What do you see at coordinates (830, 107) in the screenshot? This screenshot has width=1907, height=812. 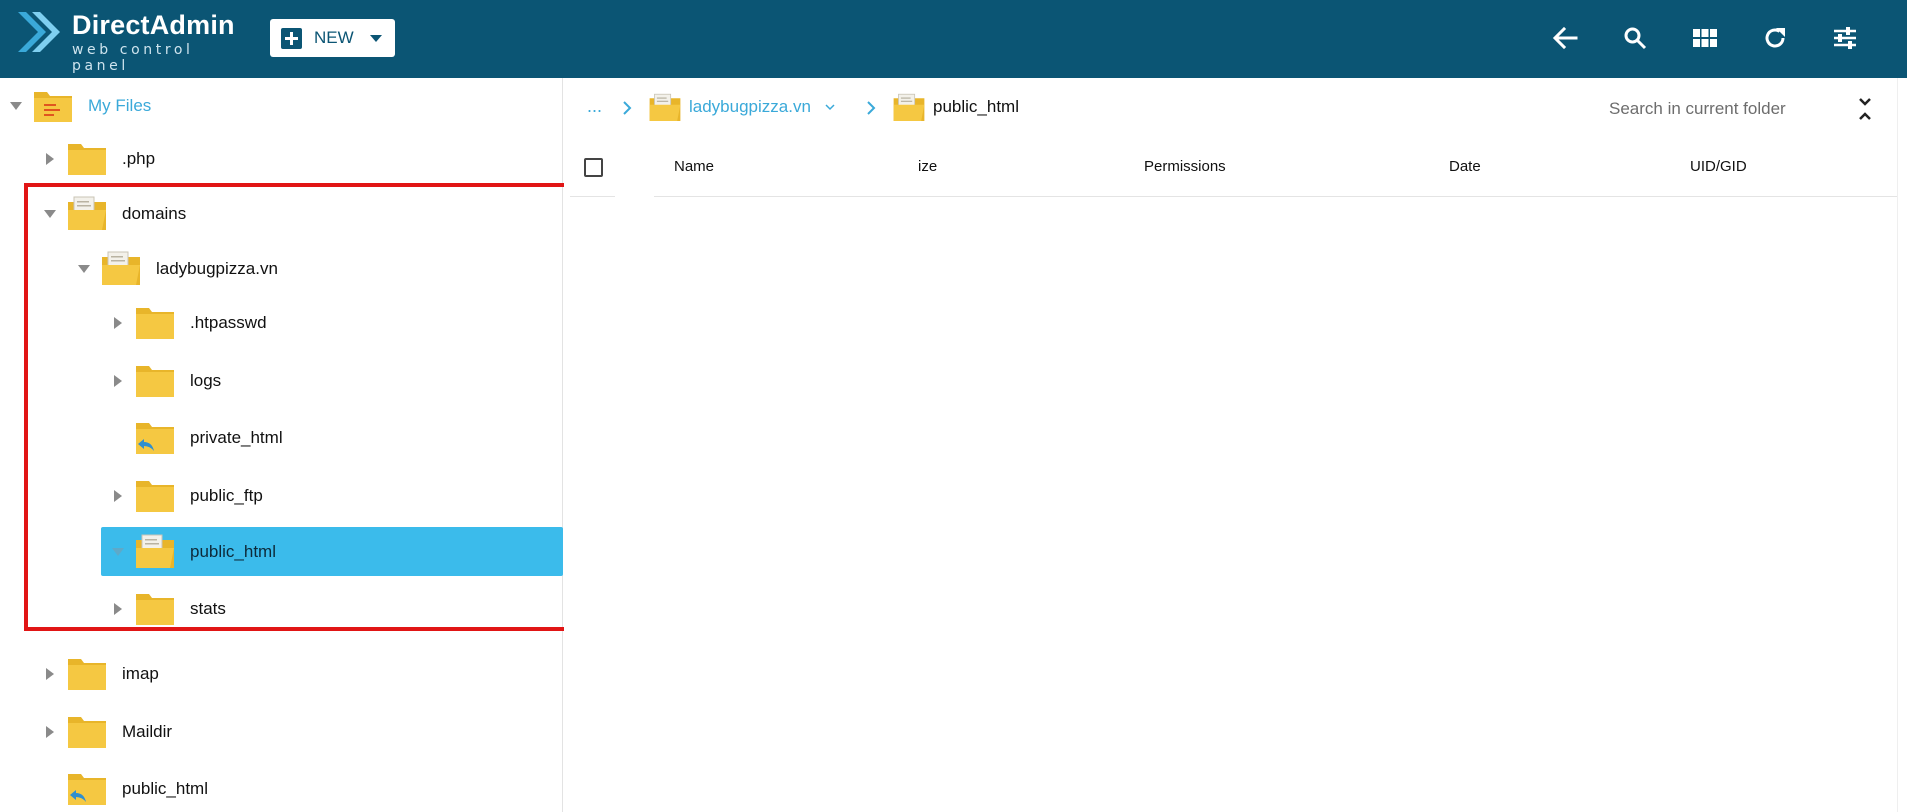 I see `chevron-down-icon` at bounding box center [830, 107].